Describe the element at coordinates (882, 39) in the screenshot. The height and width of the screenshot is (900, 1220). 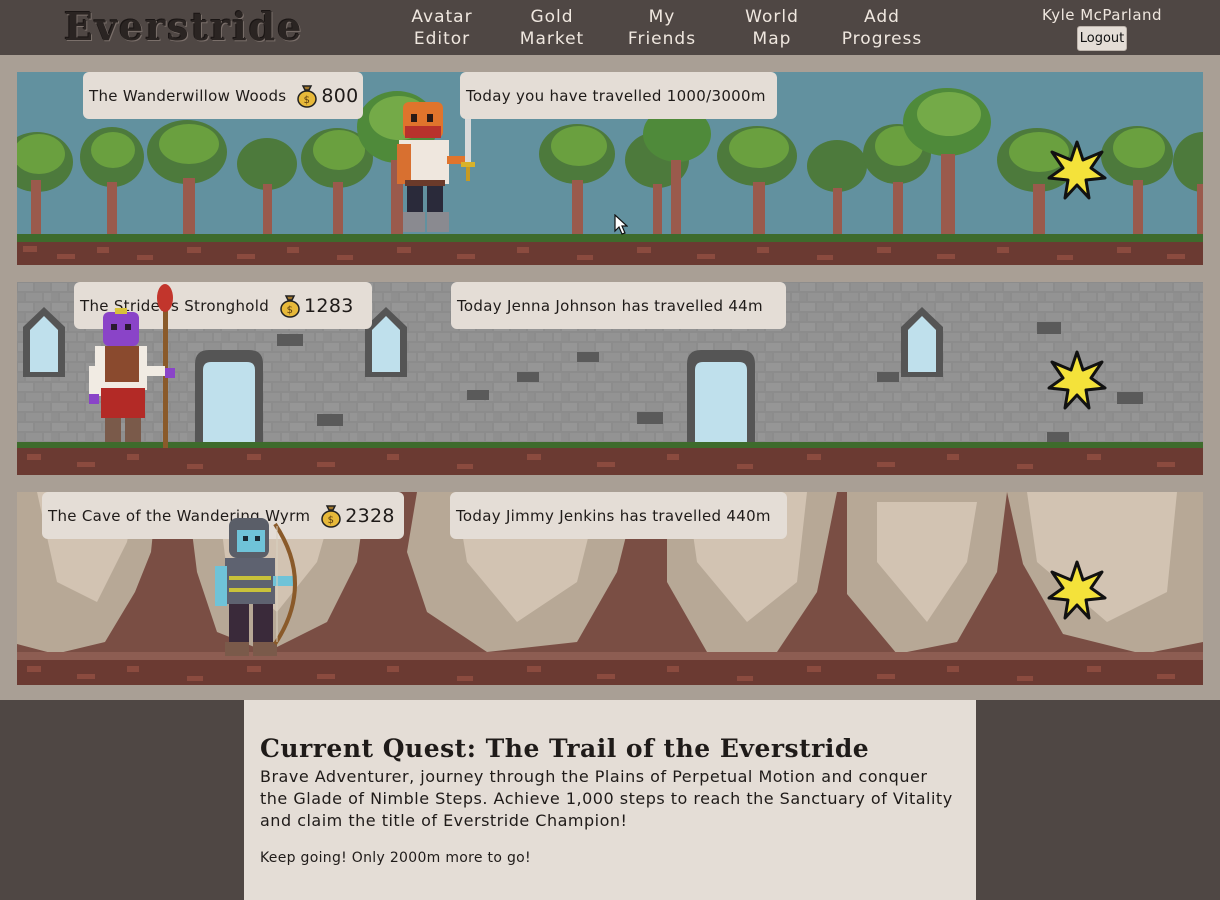
I see `nav-label-line2: Progress` at that location.